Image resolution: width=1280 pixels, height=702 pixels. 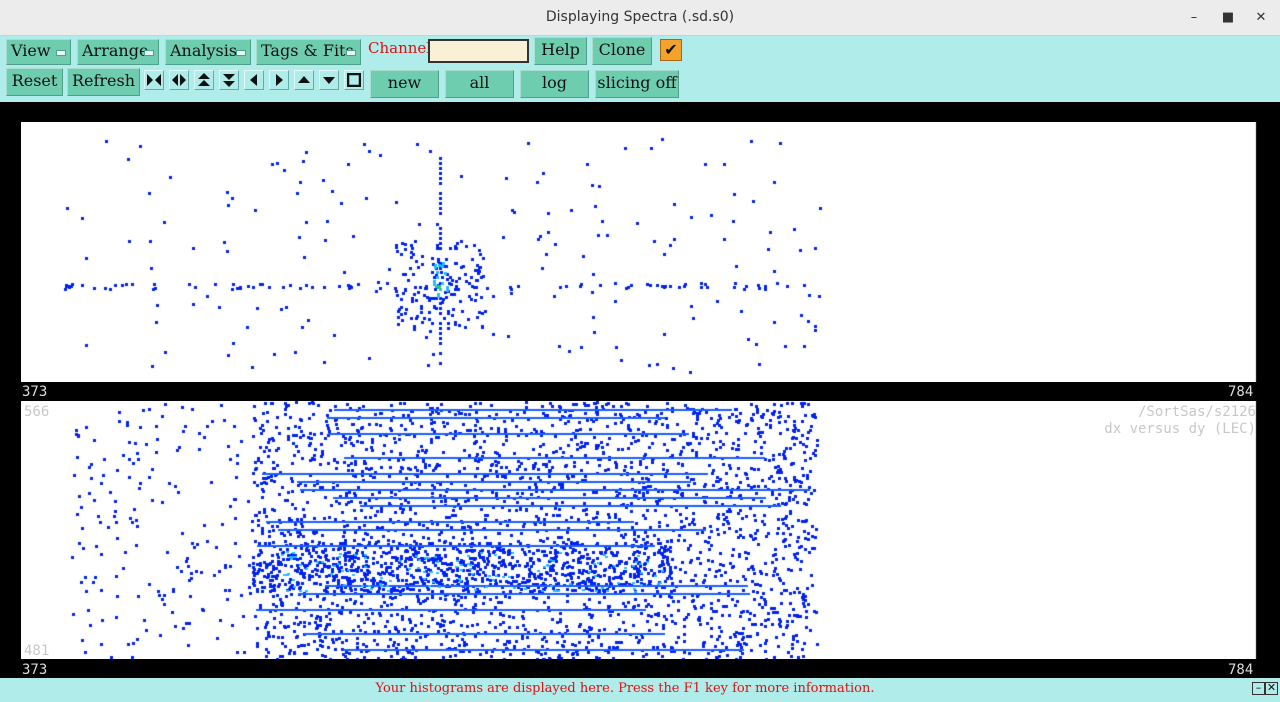 I want to click on slicing-button: slicing off, so click(x=637, y=84).